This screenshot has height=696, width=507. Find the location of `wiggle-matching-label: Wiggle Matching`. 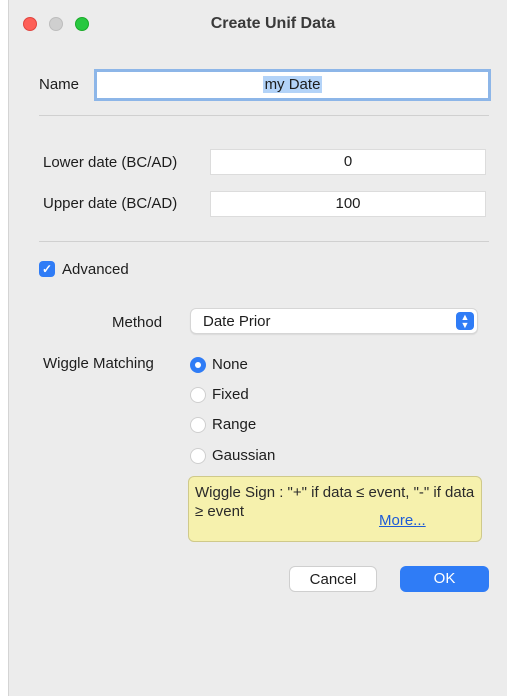

wiggle-matching-label: Wiggle Matching is located at coordinates (98, 363).